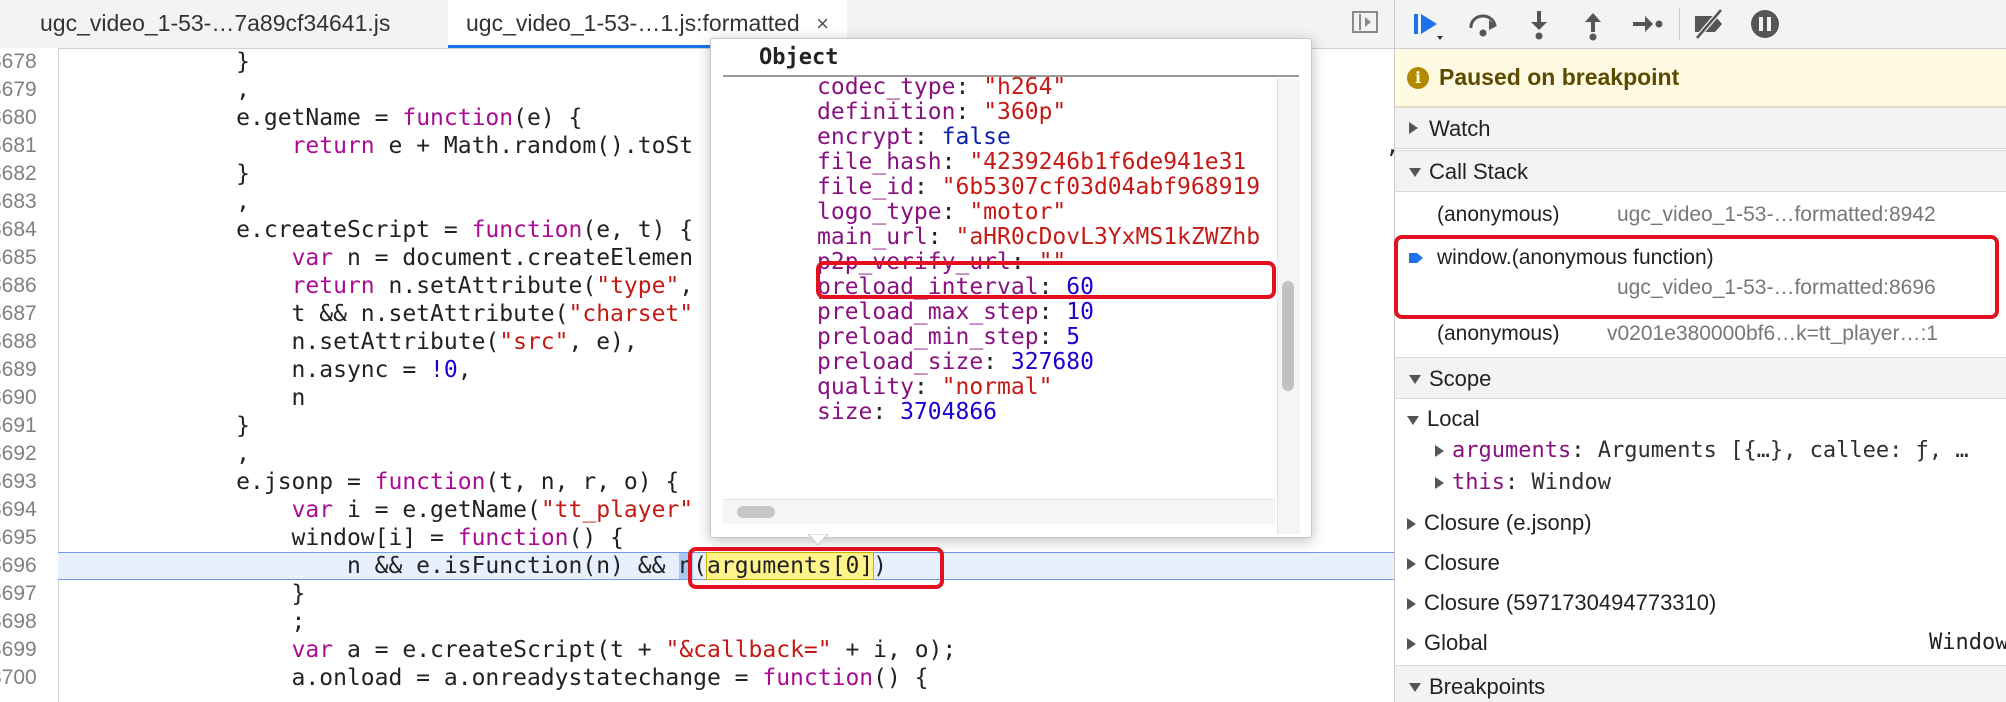 The width and height of the screenshot is (2006, 702). What do you see at coordinates (1700, 683) in the screenshot?
I see `section-breakpoints: Breakpoints` at bounding box center [1700, 683].